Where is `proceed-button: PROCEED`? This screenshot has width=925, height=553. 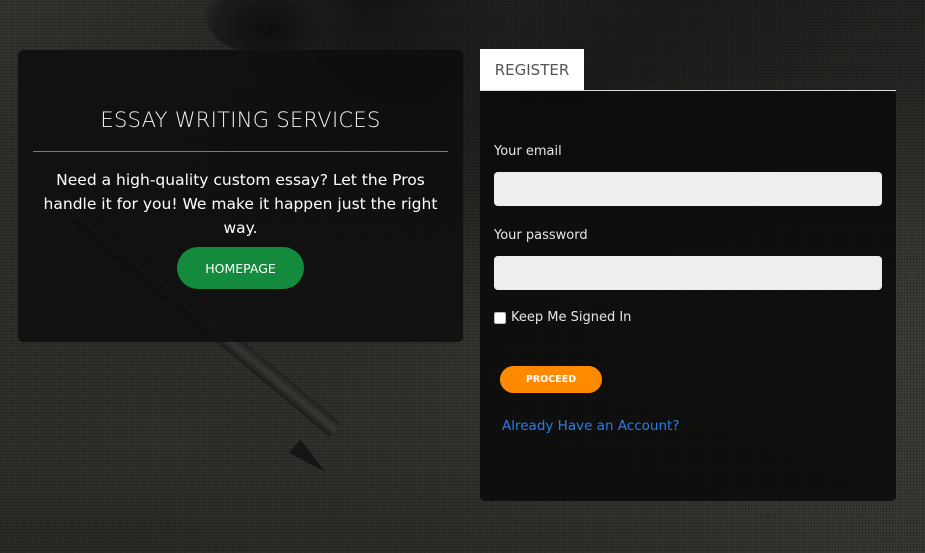 proceed-button: PROCEED is located at coordinates (551, 379).